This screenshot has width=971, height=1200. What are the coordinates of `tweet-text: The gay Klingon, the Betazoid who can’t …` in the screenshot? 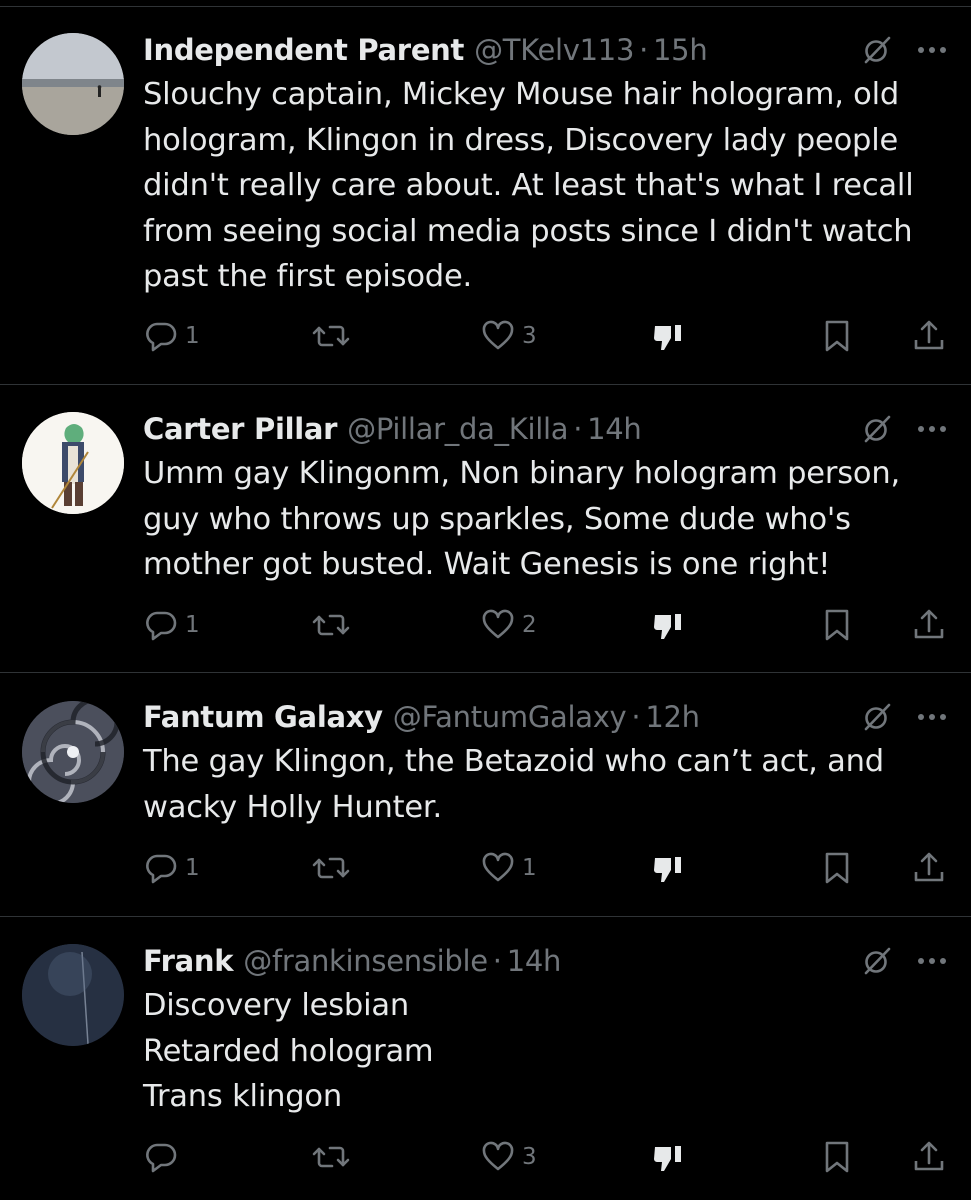 It's located at (545, 784).